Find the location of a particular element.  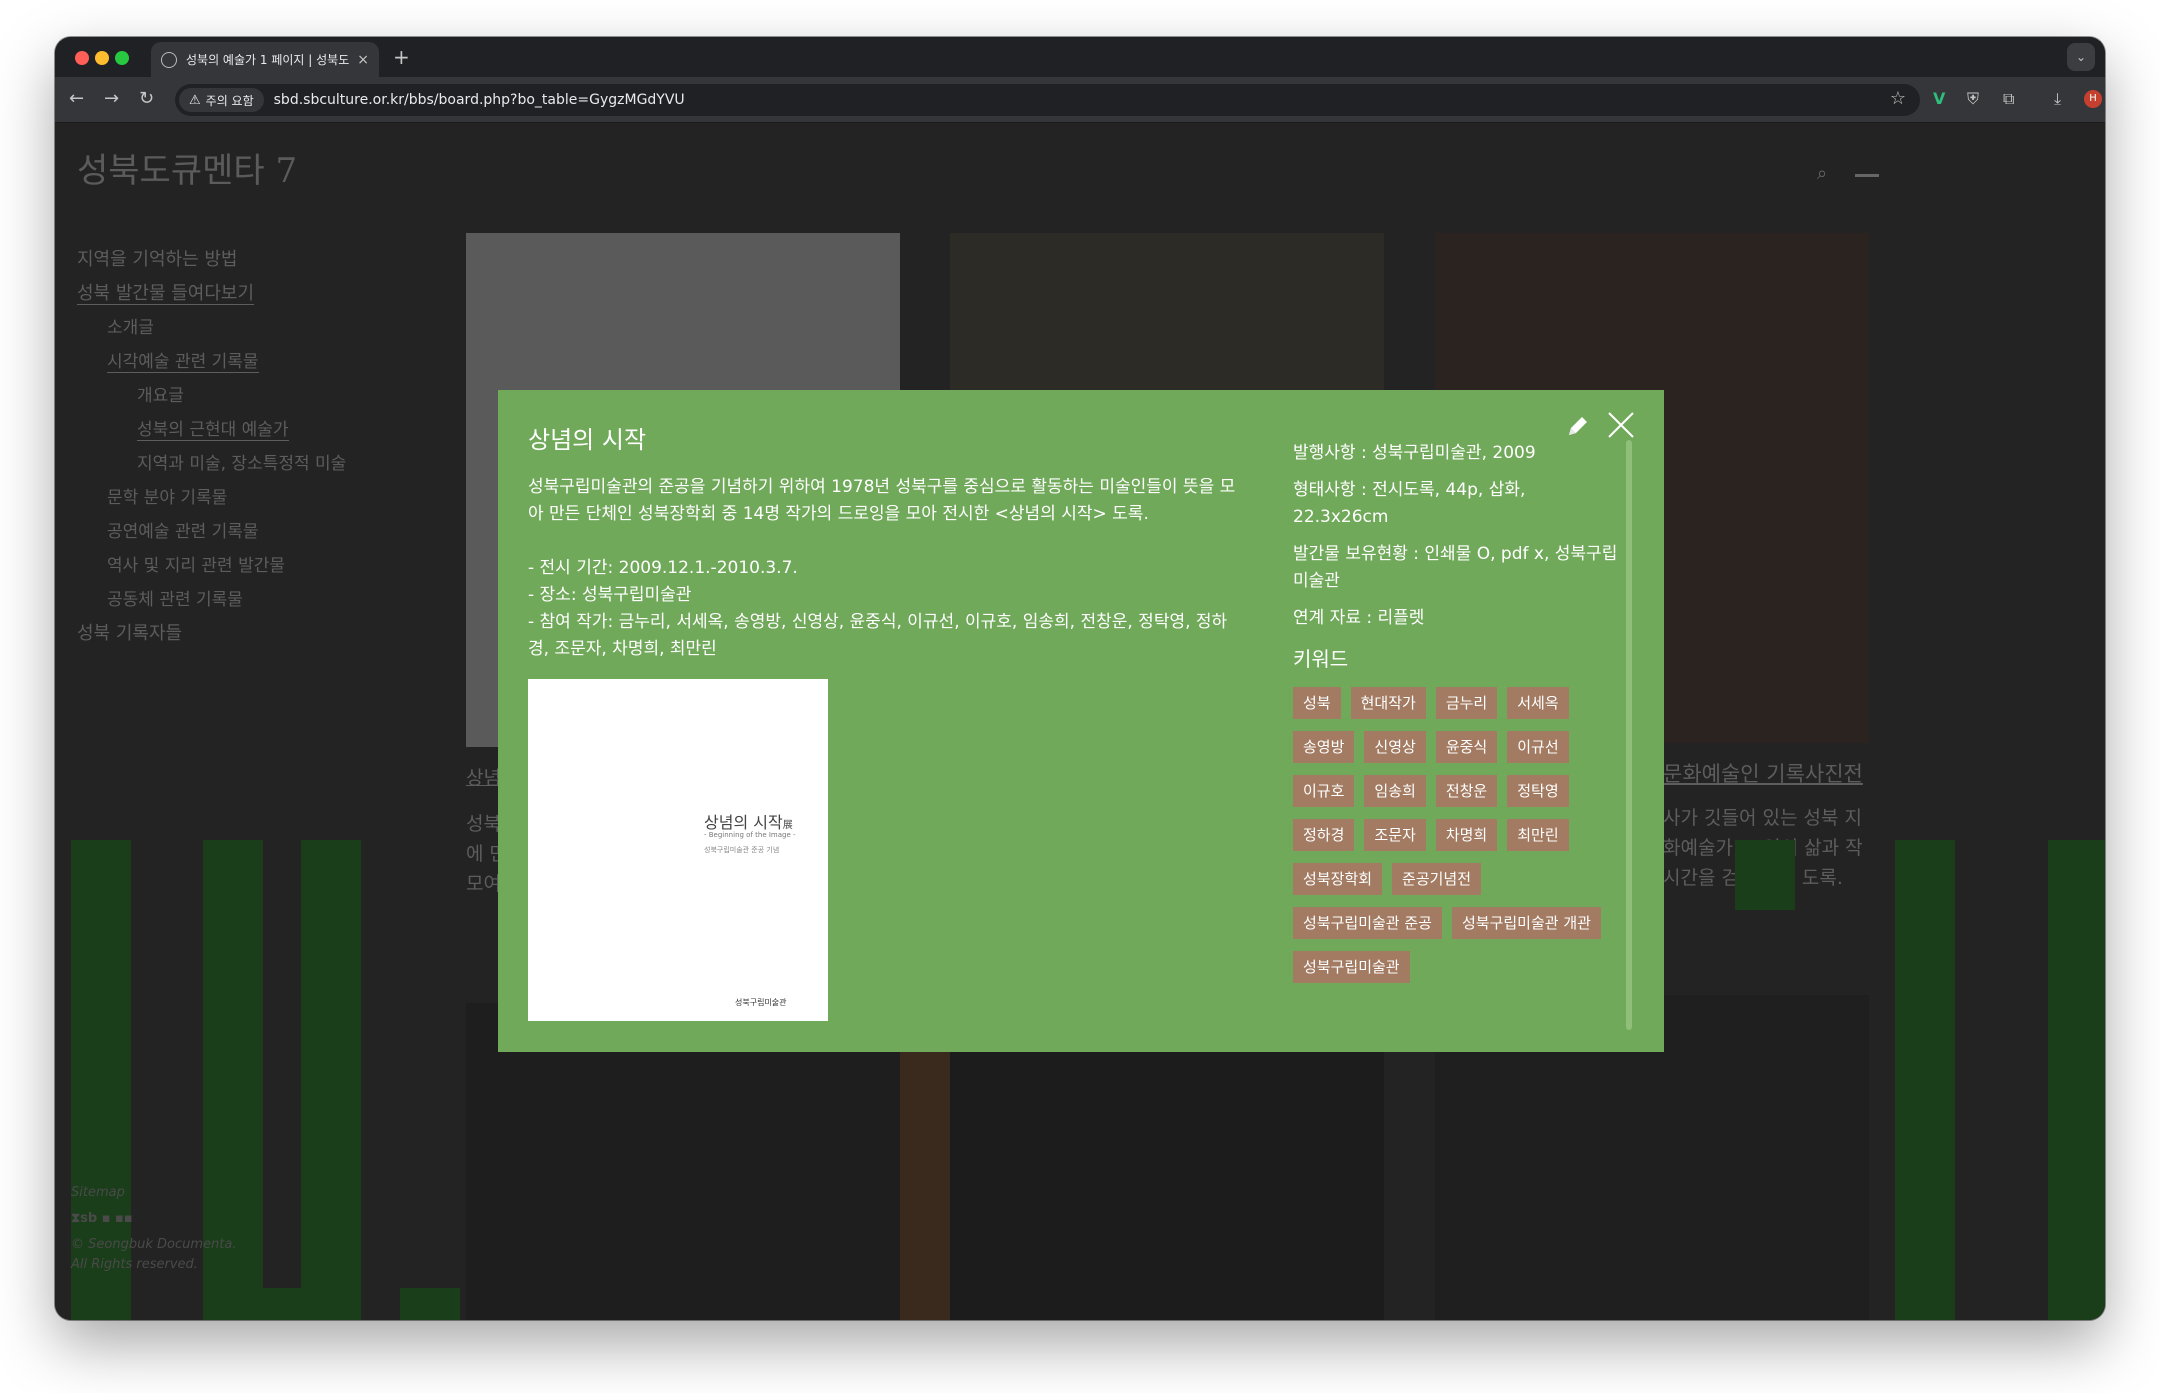

download-icon: ⤓ is located at coordinates (2057, 99).